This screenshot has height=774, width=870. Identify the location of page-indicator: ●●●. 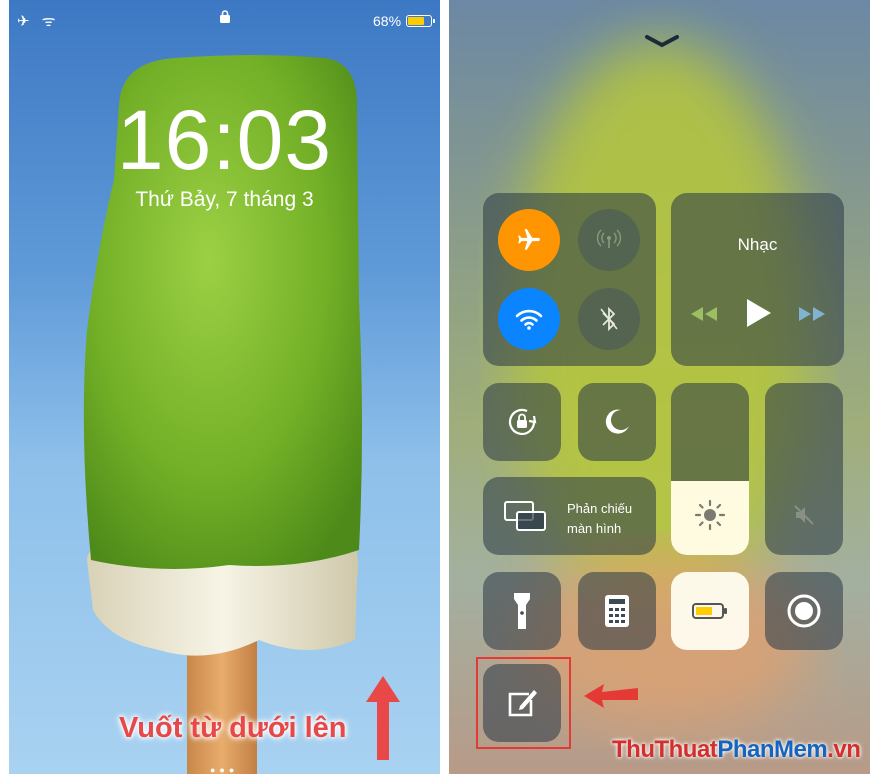
(224, 769).